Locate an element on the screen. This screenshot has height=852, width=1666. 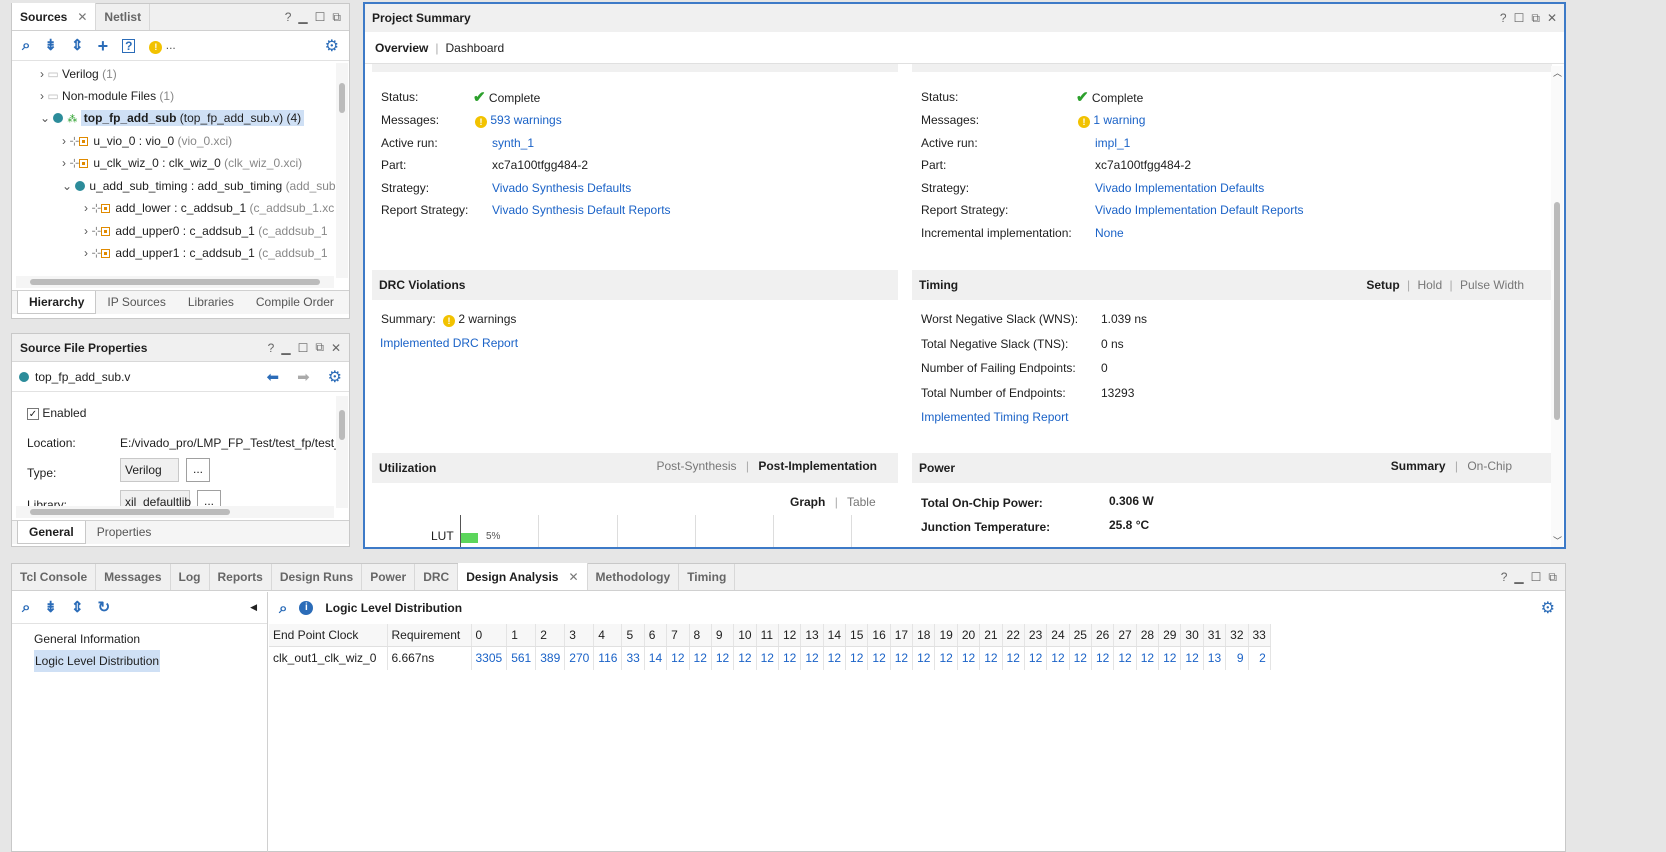
scroll-down-icon: ﹀ is located at coordinates (1557, 540).